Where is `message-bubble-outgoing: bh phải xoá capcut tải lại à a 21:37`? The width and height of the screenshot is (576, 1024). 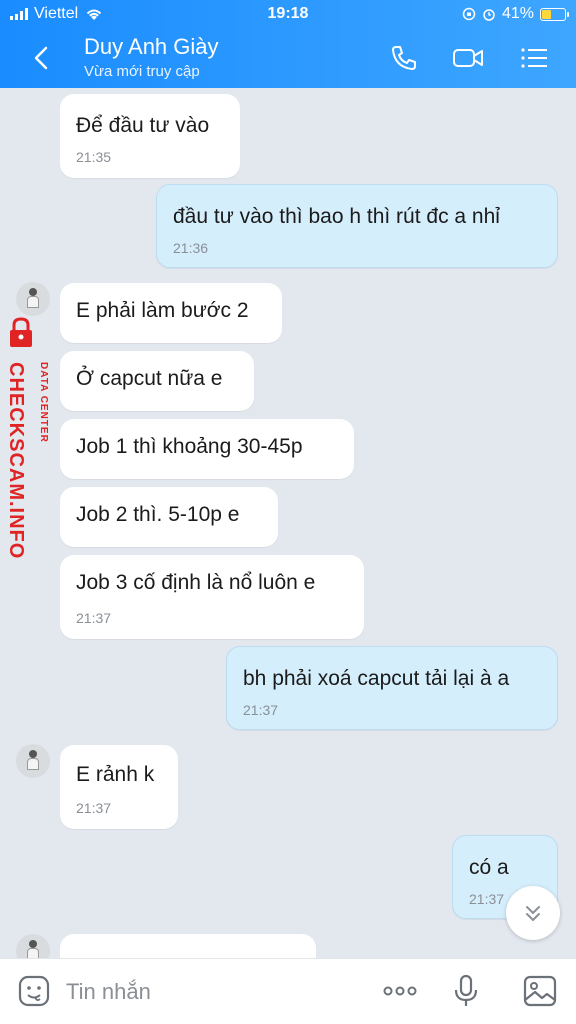 message-bubble-outgoing: bh phải xoá capcut tải lại à a 21:37 is located at coordinates (392, 688).